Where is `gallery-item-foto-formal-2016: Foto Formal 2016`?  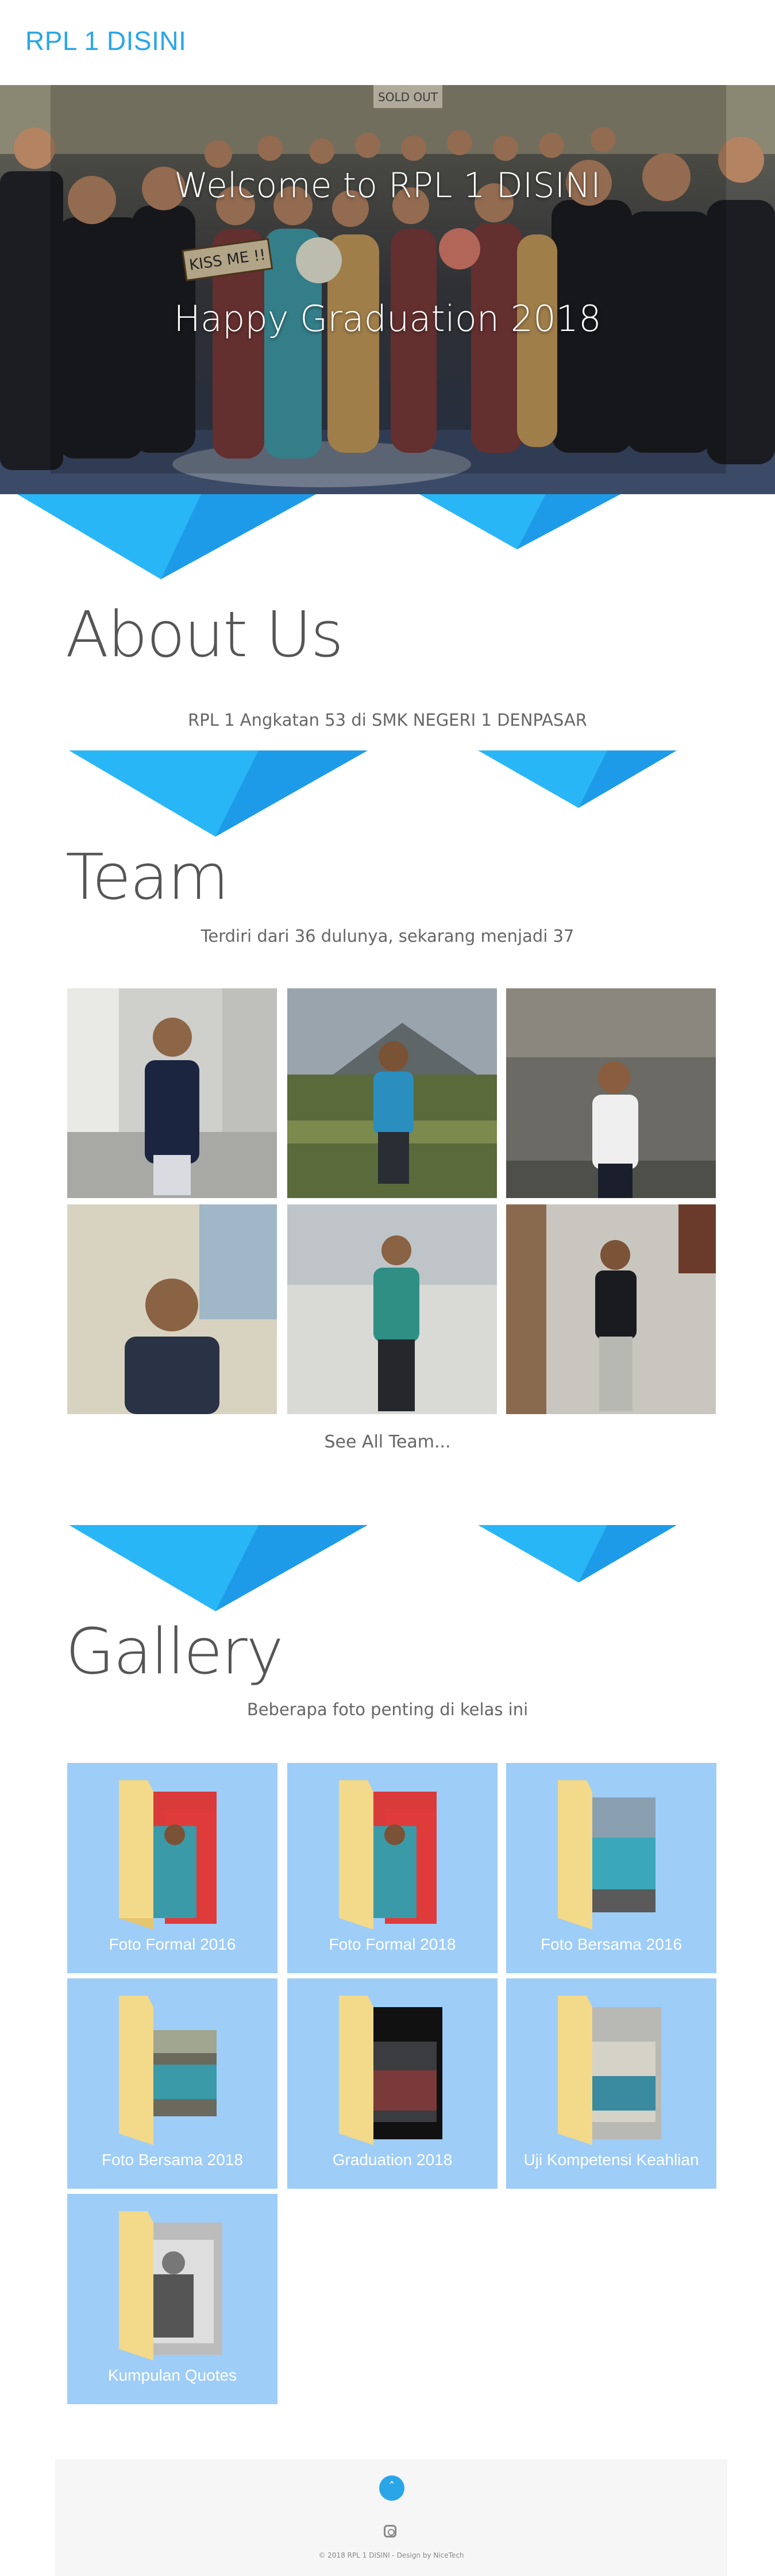 gallery-item-foto-formal-2016: Foto Formal 2016 is located at coordinates (172, 1868).